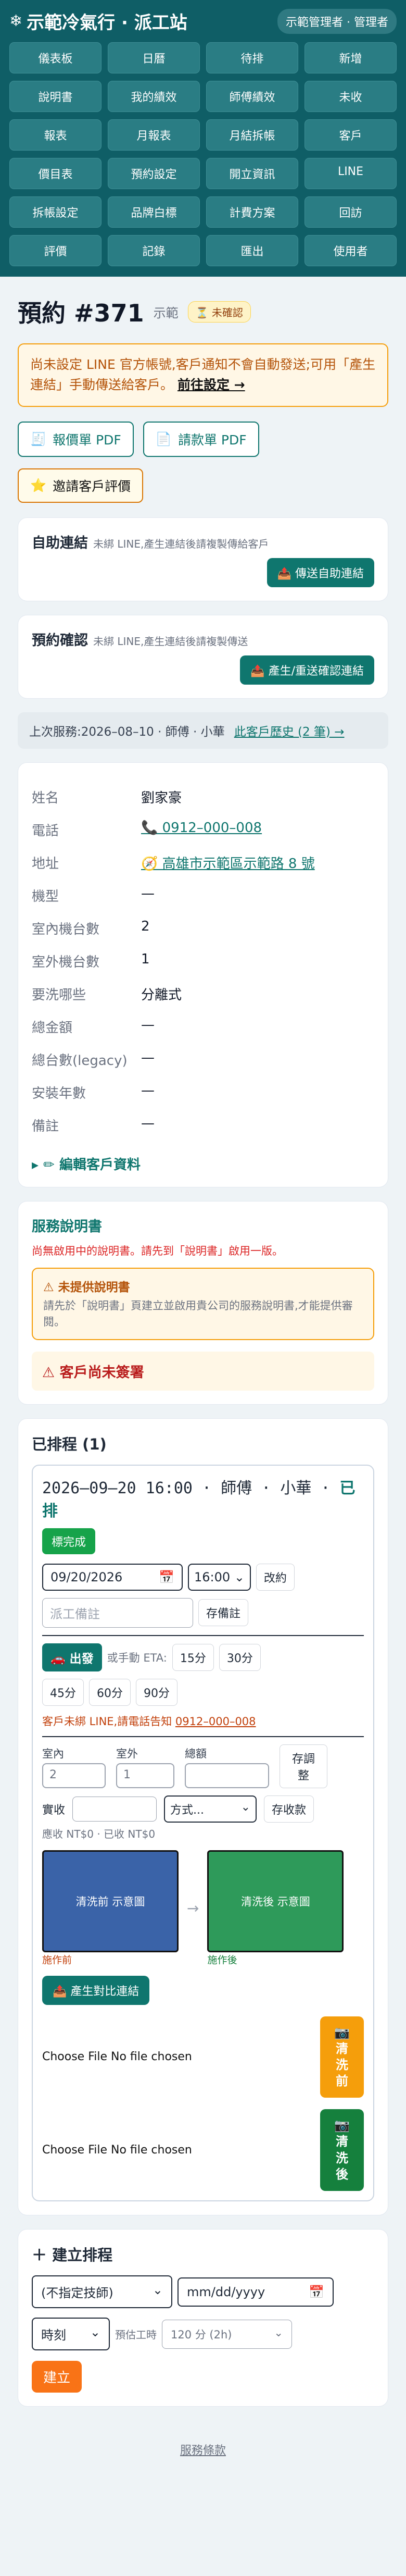  What do you see at coordinates (154, 251) in the screenshot?
I see `nav-item-21: 記錄` at bounding box center [154, 251].